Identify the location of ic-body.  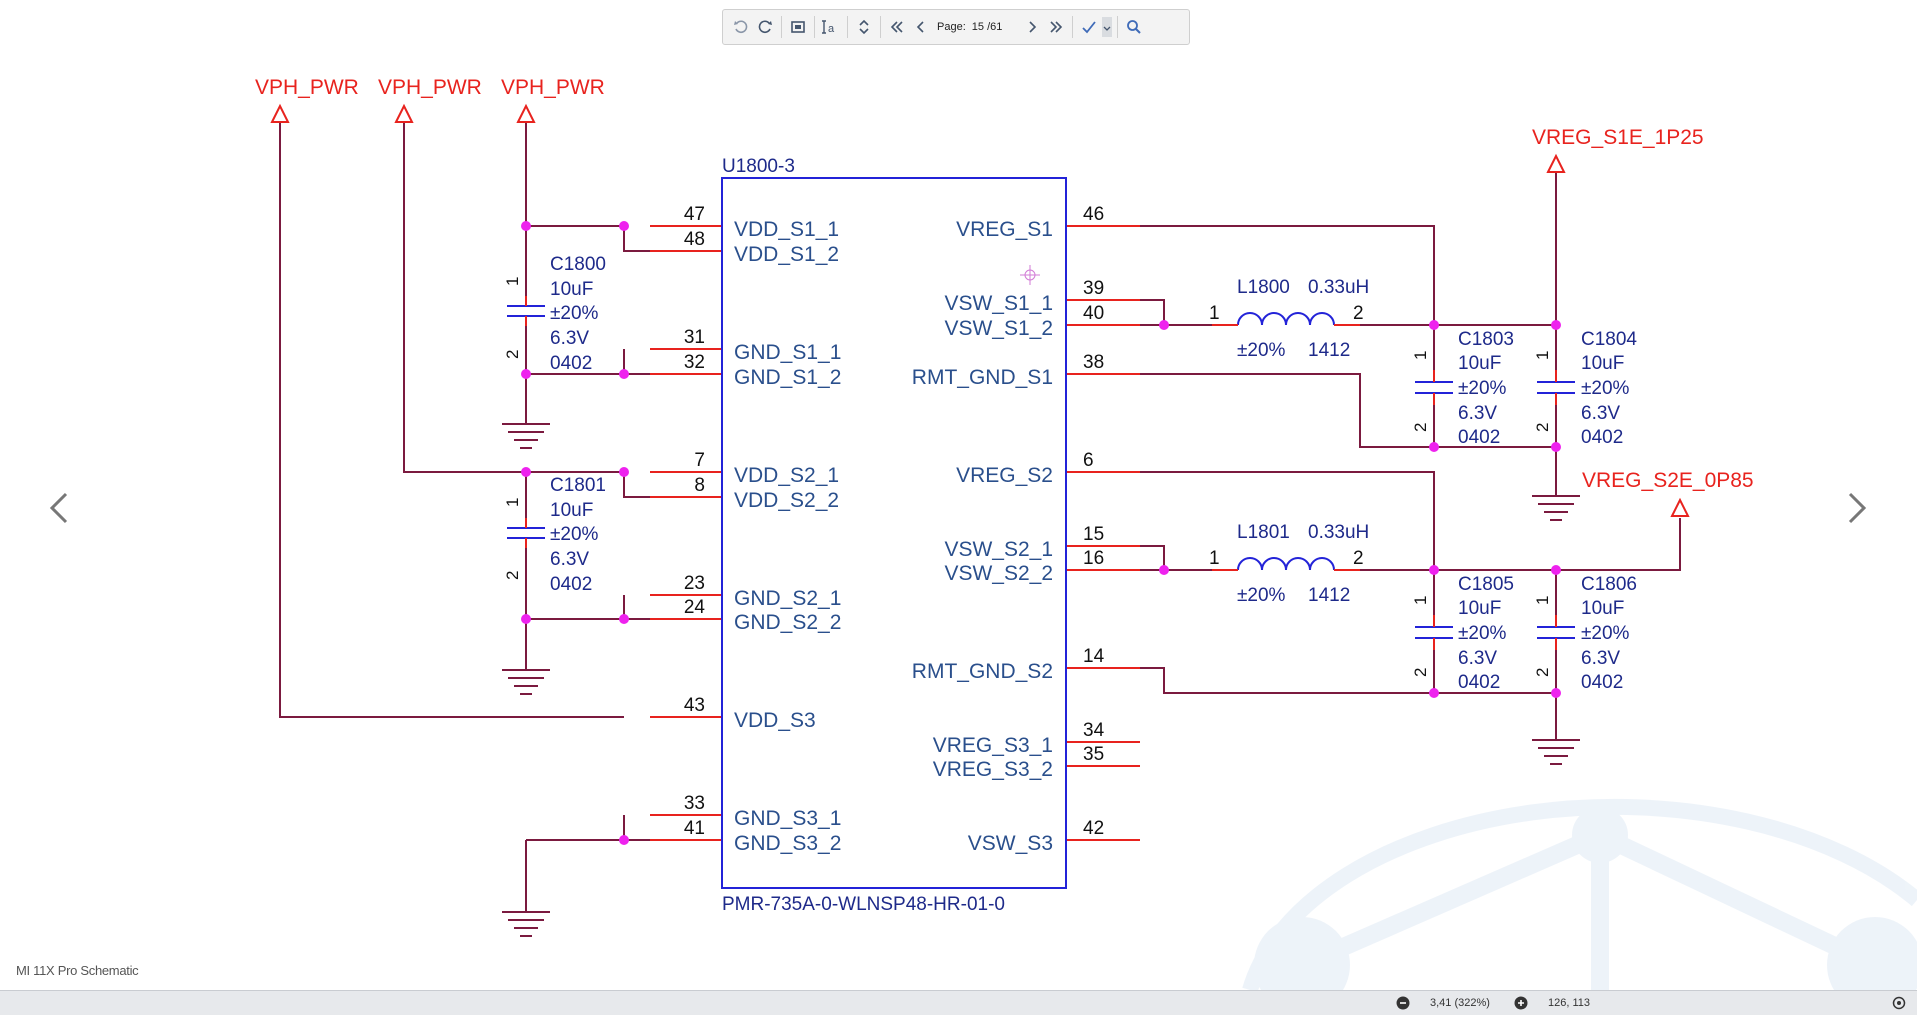
(894, 533).